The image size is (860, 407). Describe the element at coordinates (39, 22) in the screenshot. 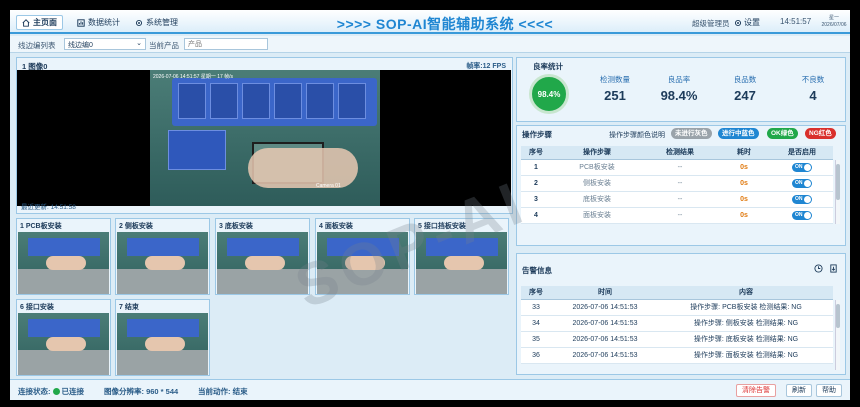

I see `tab-home: 主页面` at that location.